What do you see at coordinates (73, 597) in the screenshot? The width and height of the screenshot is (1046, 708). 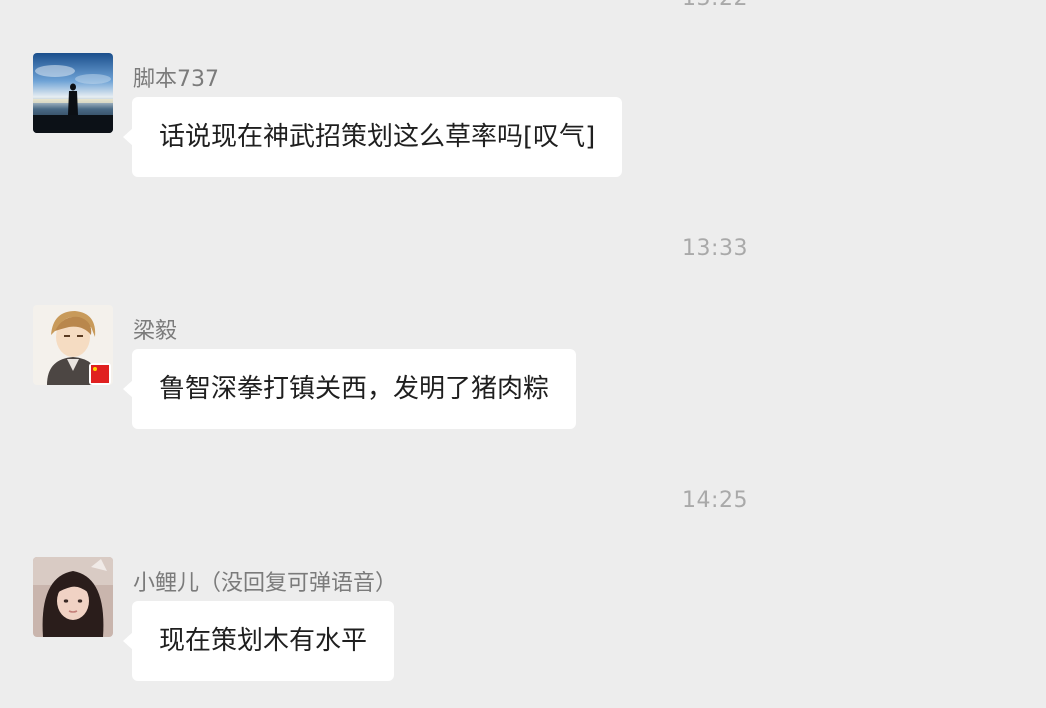 I see `girl-photo-avatar-icon` at bounding box center [73, 597].